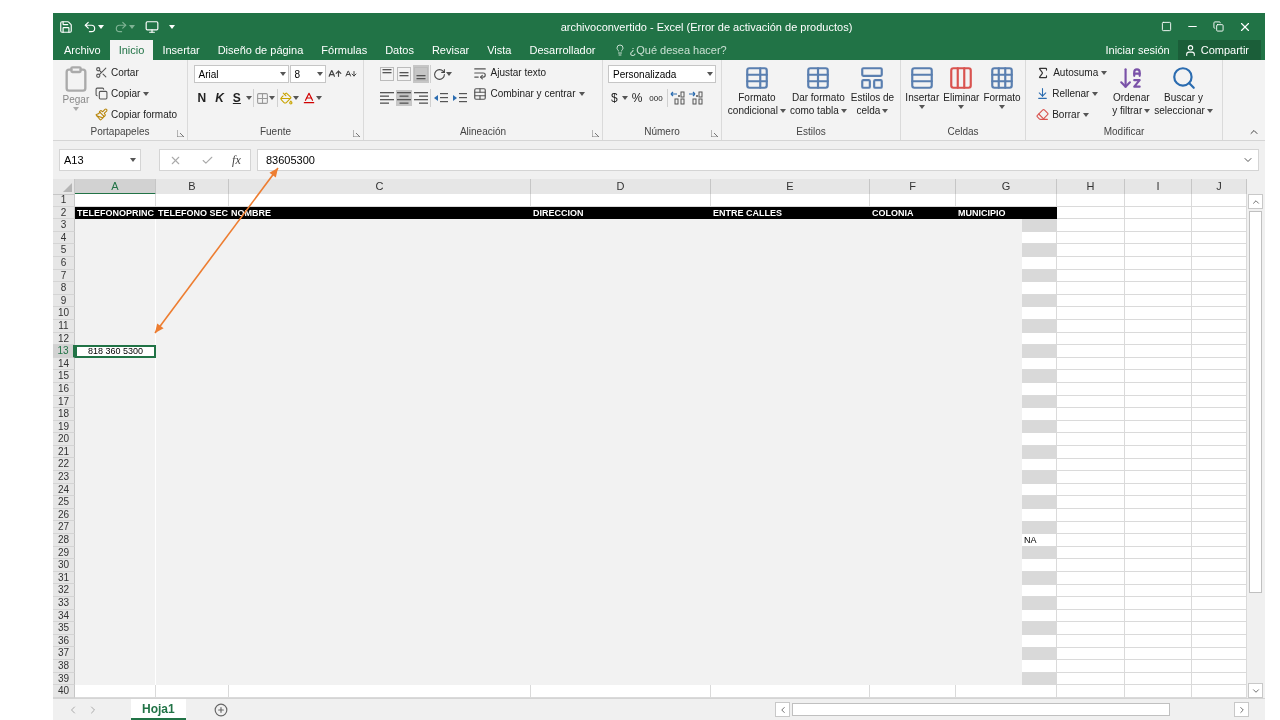 This screenshot has height=720, width=1280. What do you see at coordinates (64, 313) in the screenshot?
I see `row-header: 10` at bounding box center [64, 313].